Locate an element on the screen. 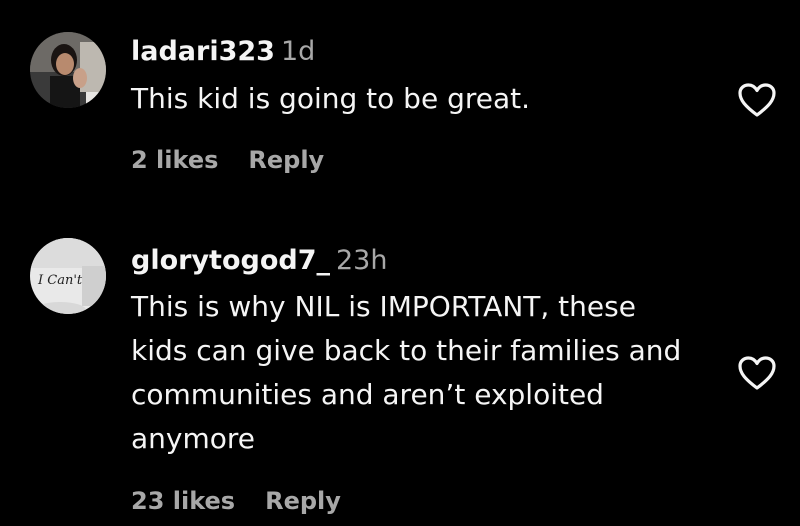  comment-text-line: anymore is located at coordinates (193, 438).